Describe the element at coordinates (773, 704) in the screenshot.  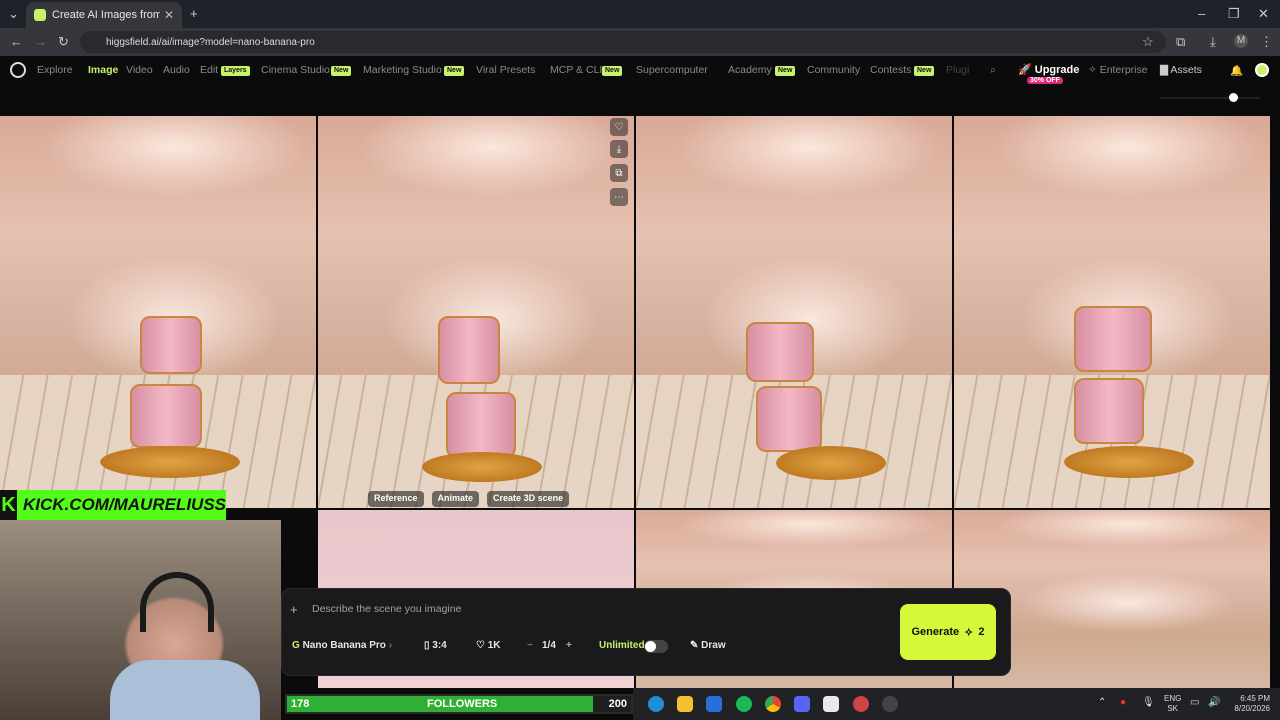
I see `chrome-icon` at that location.